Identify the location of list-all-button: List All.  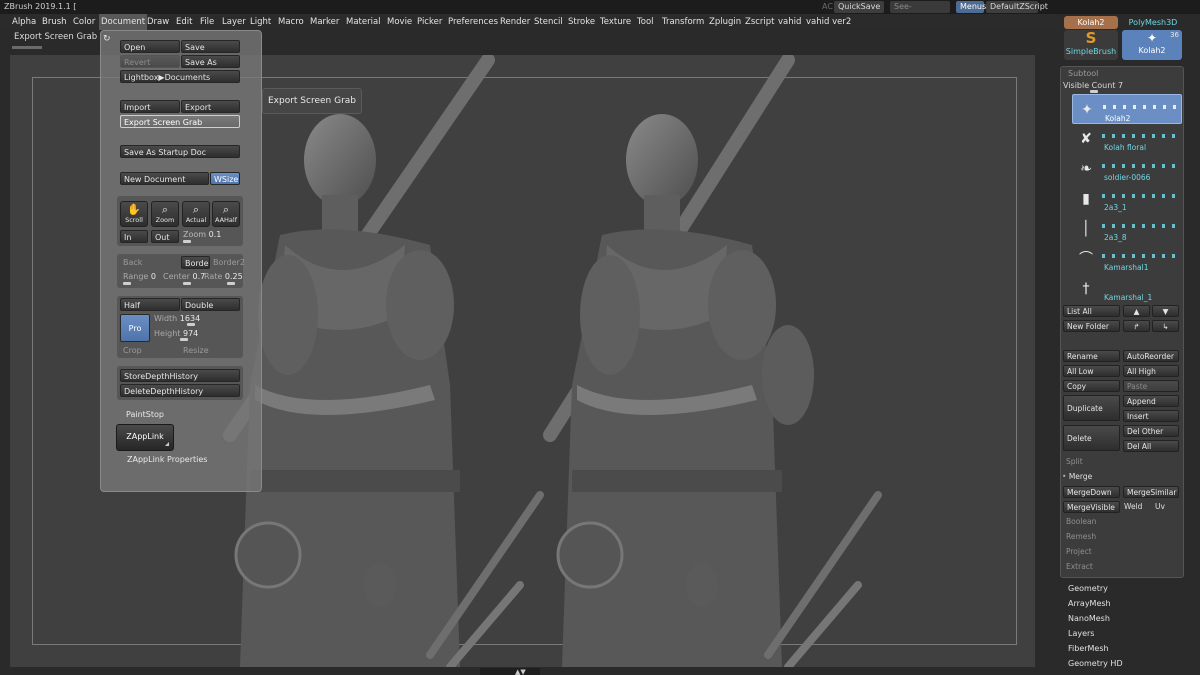
(1091, 311).